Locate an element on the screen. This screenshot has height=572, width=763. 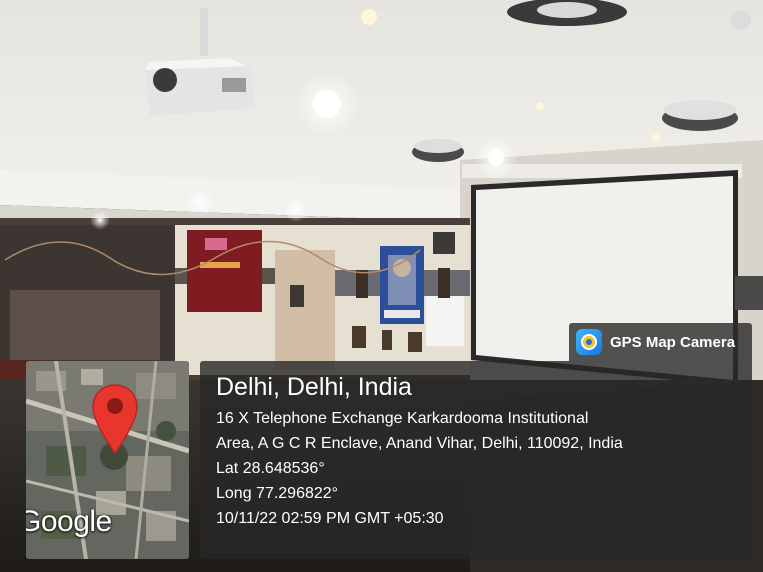
latitude-text: Lat 28.648536° is located at coordinates (270, 468).